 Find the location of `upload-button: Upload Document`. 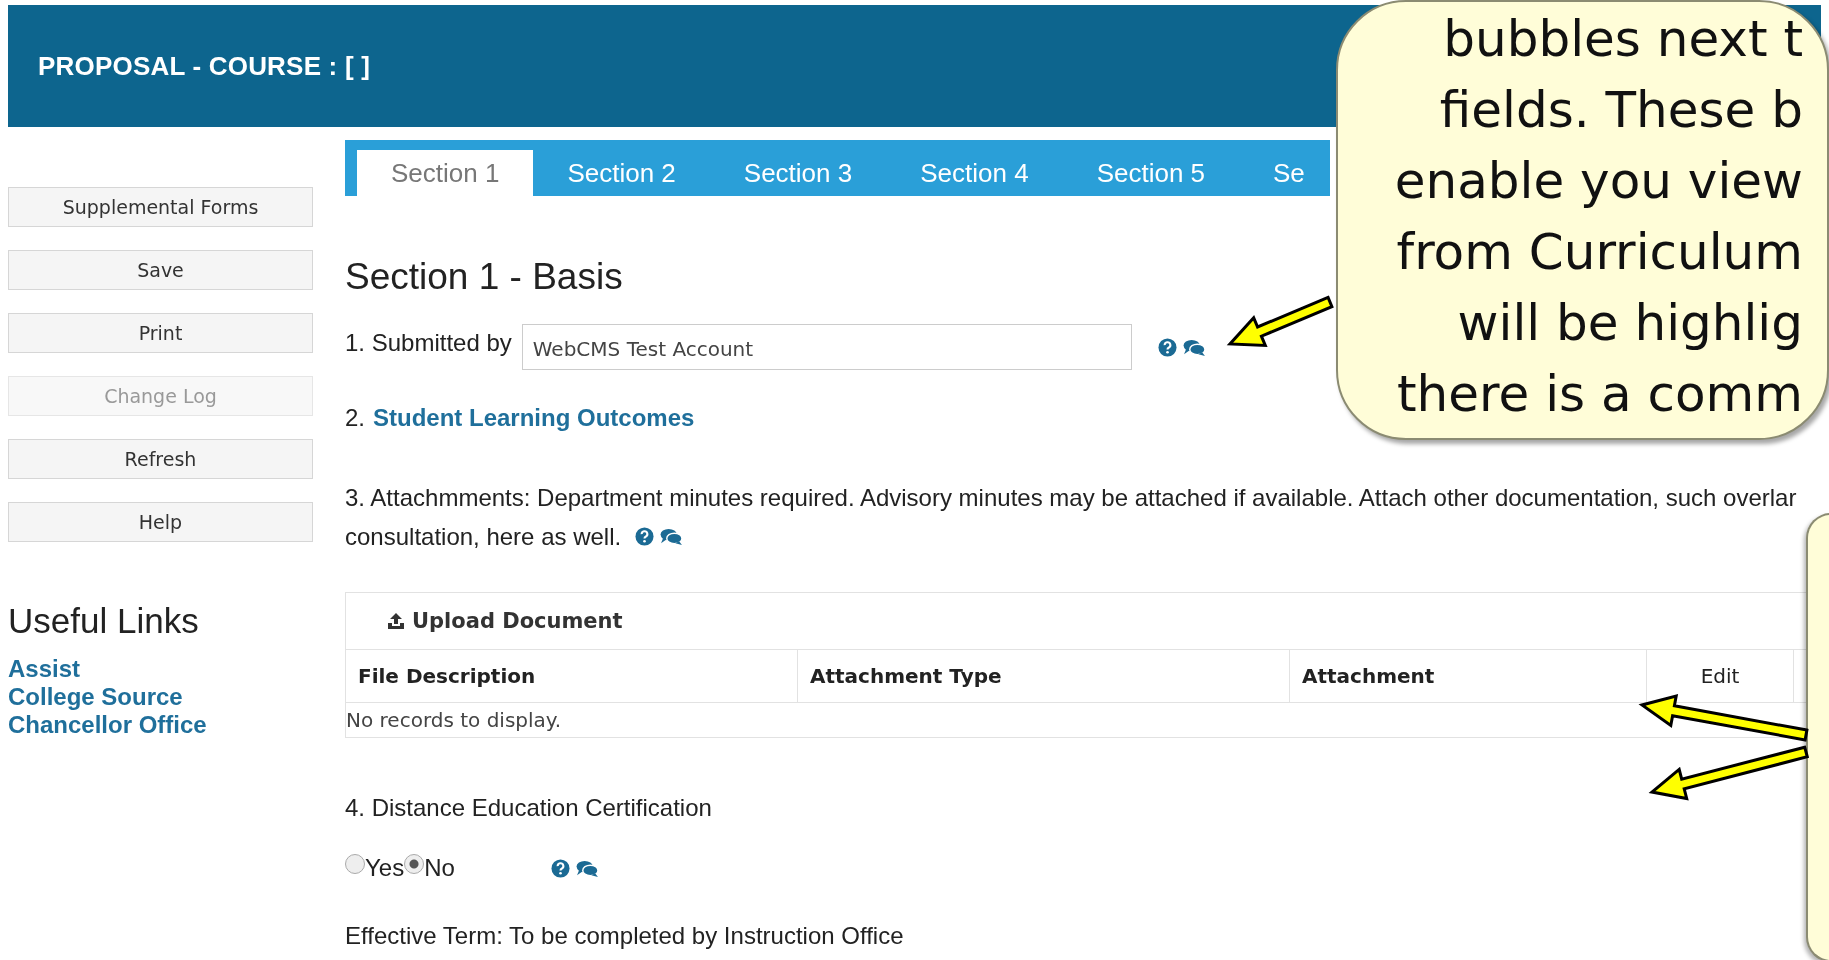

upload-button: Upload Document is located at coordinates (504, 621).